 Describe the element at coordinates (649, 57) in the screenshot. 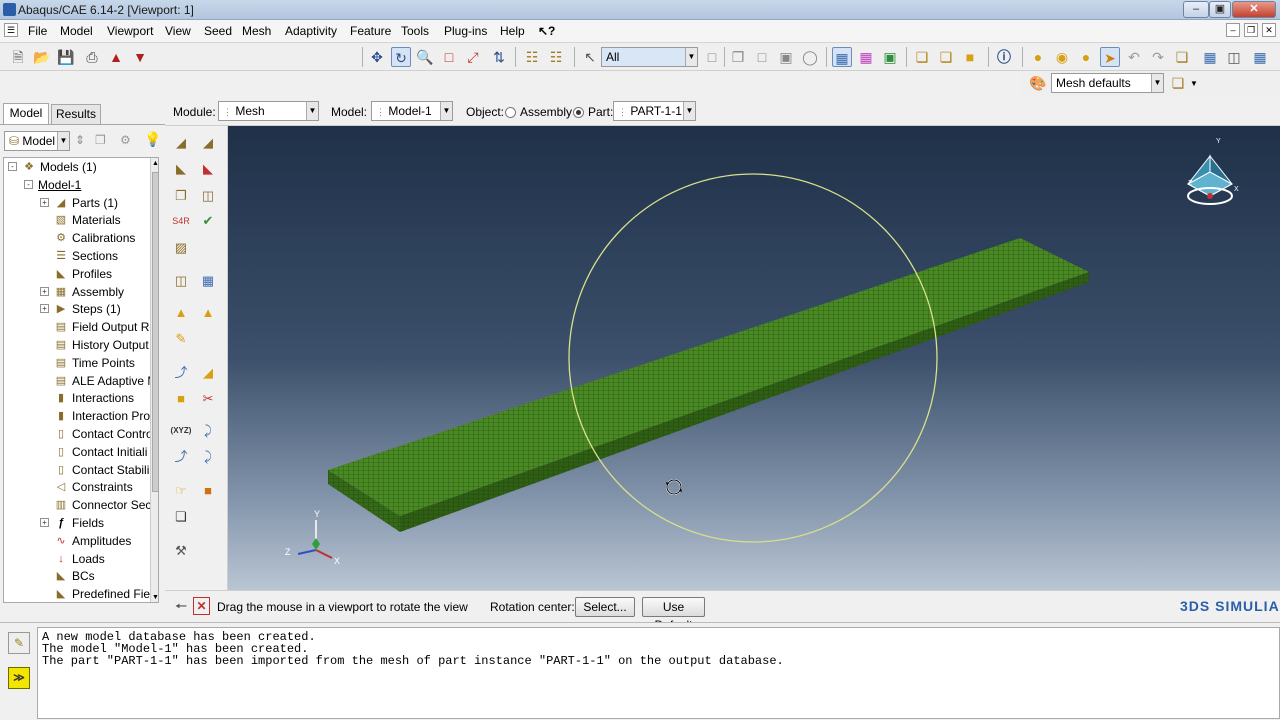

I see `selection-filter-select: All ▼` at that location.